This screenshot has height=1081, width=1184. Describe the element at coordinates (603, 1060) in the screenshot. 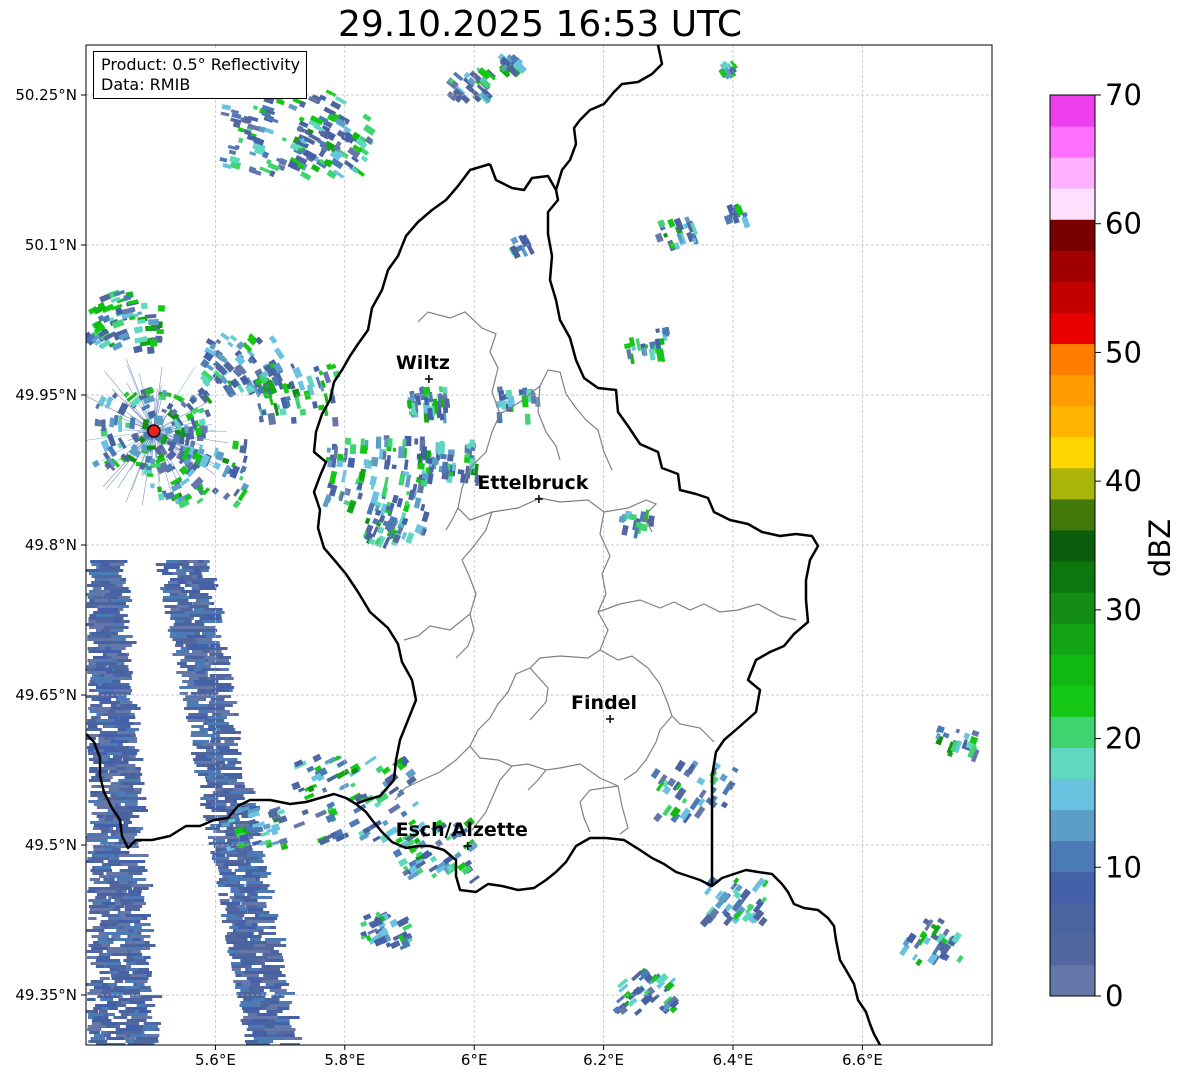

I see `x-tick-label: 6.2°E` at that location.